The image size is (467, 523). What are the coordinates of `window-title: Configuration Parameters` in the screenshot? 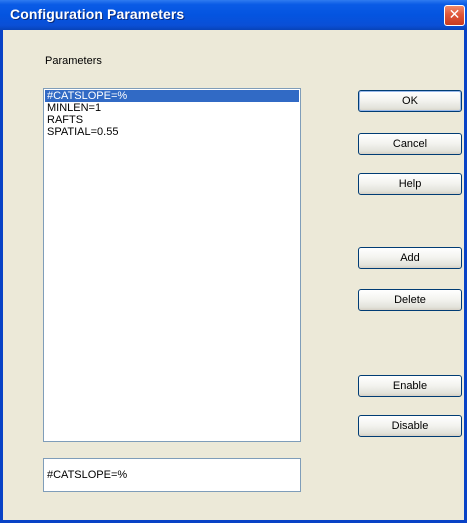 It's located at (97, 14).